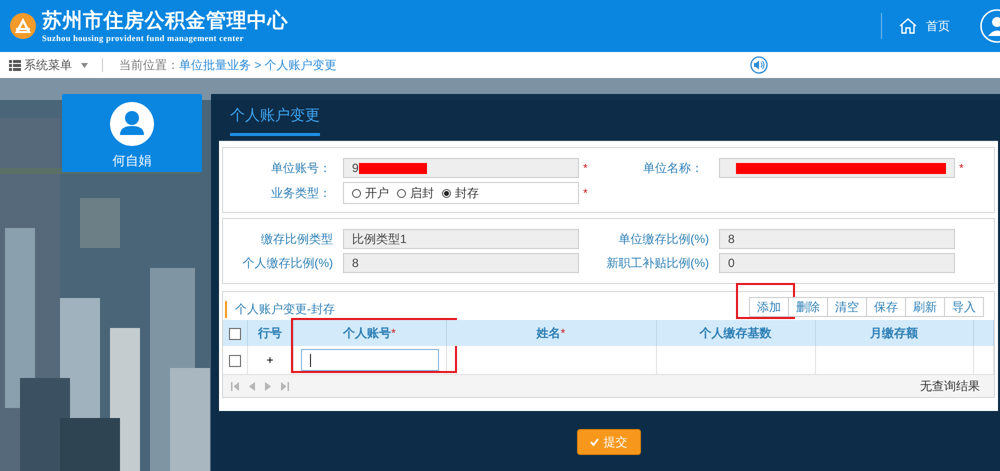 Image resolution: width=1000 pixels, height=471 pixels. I want to click on location-label: 当前位置：, so click(149, 65).